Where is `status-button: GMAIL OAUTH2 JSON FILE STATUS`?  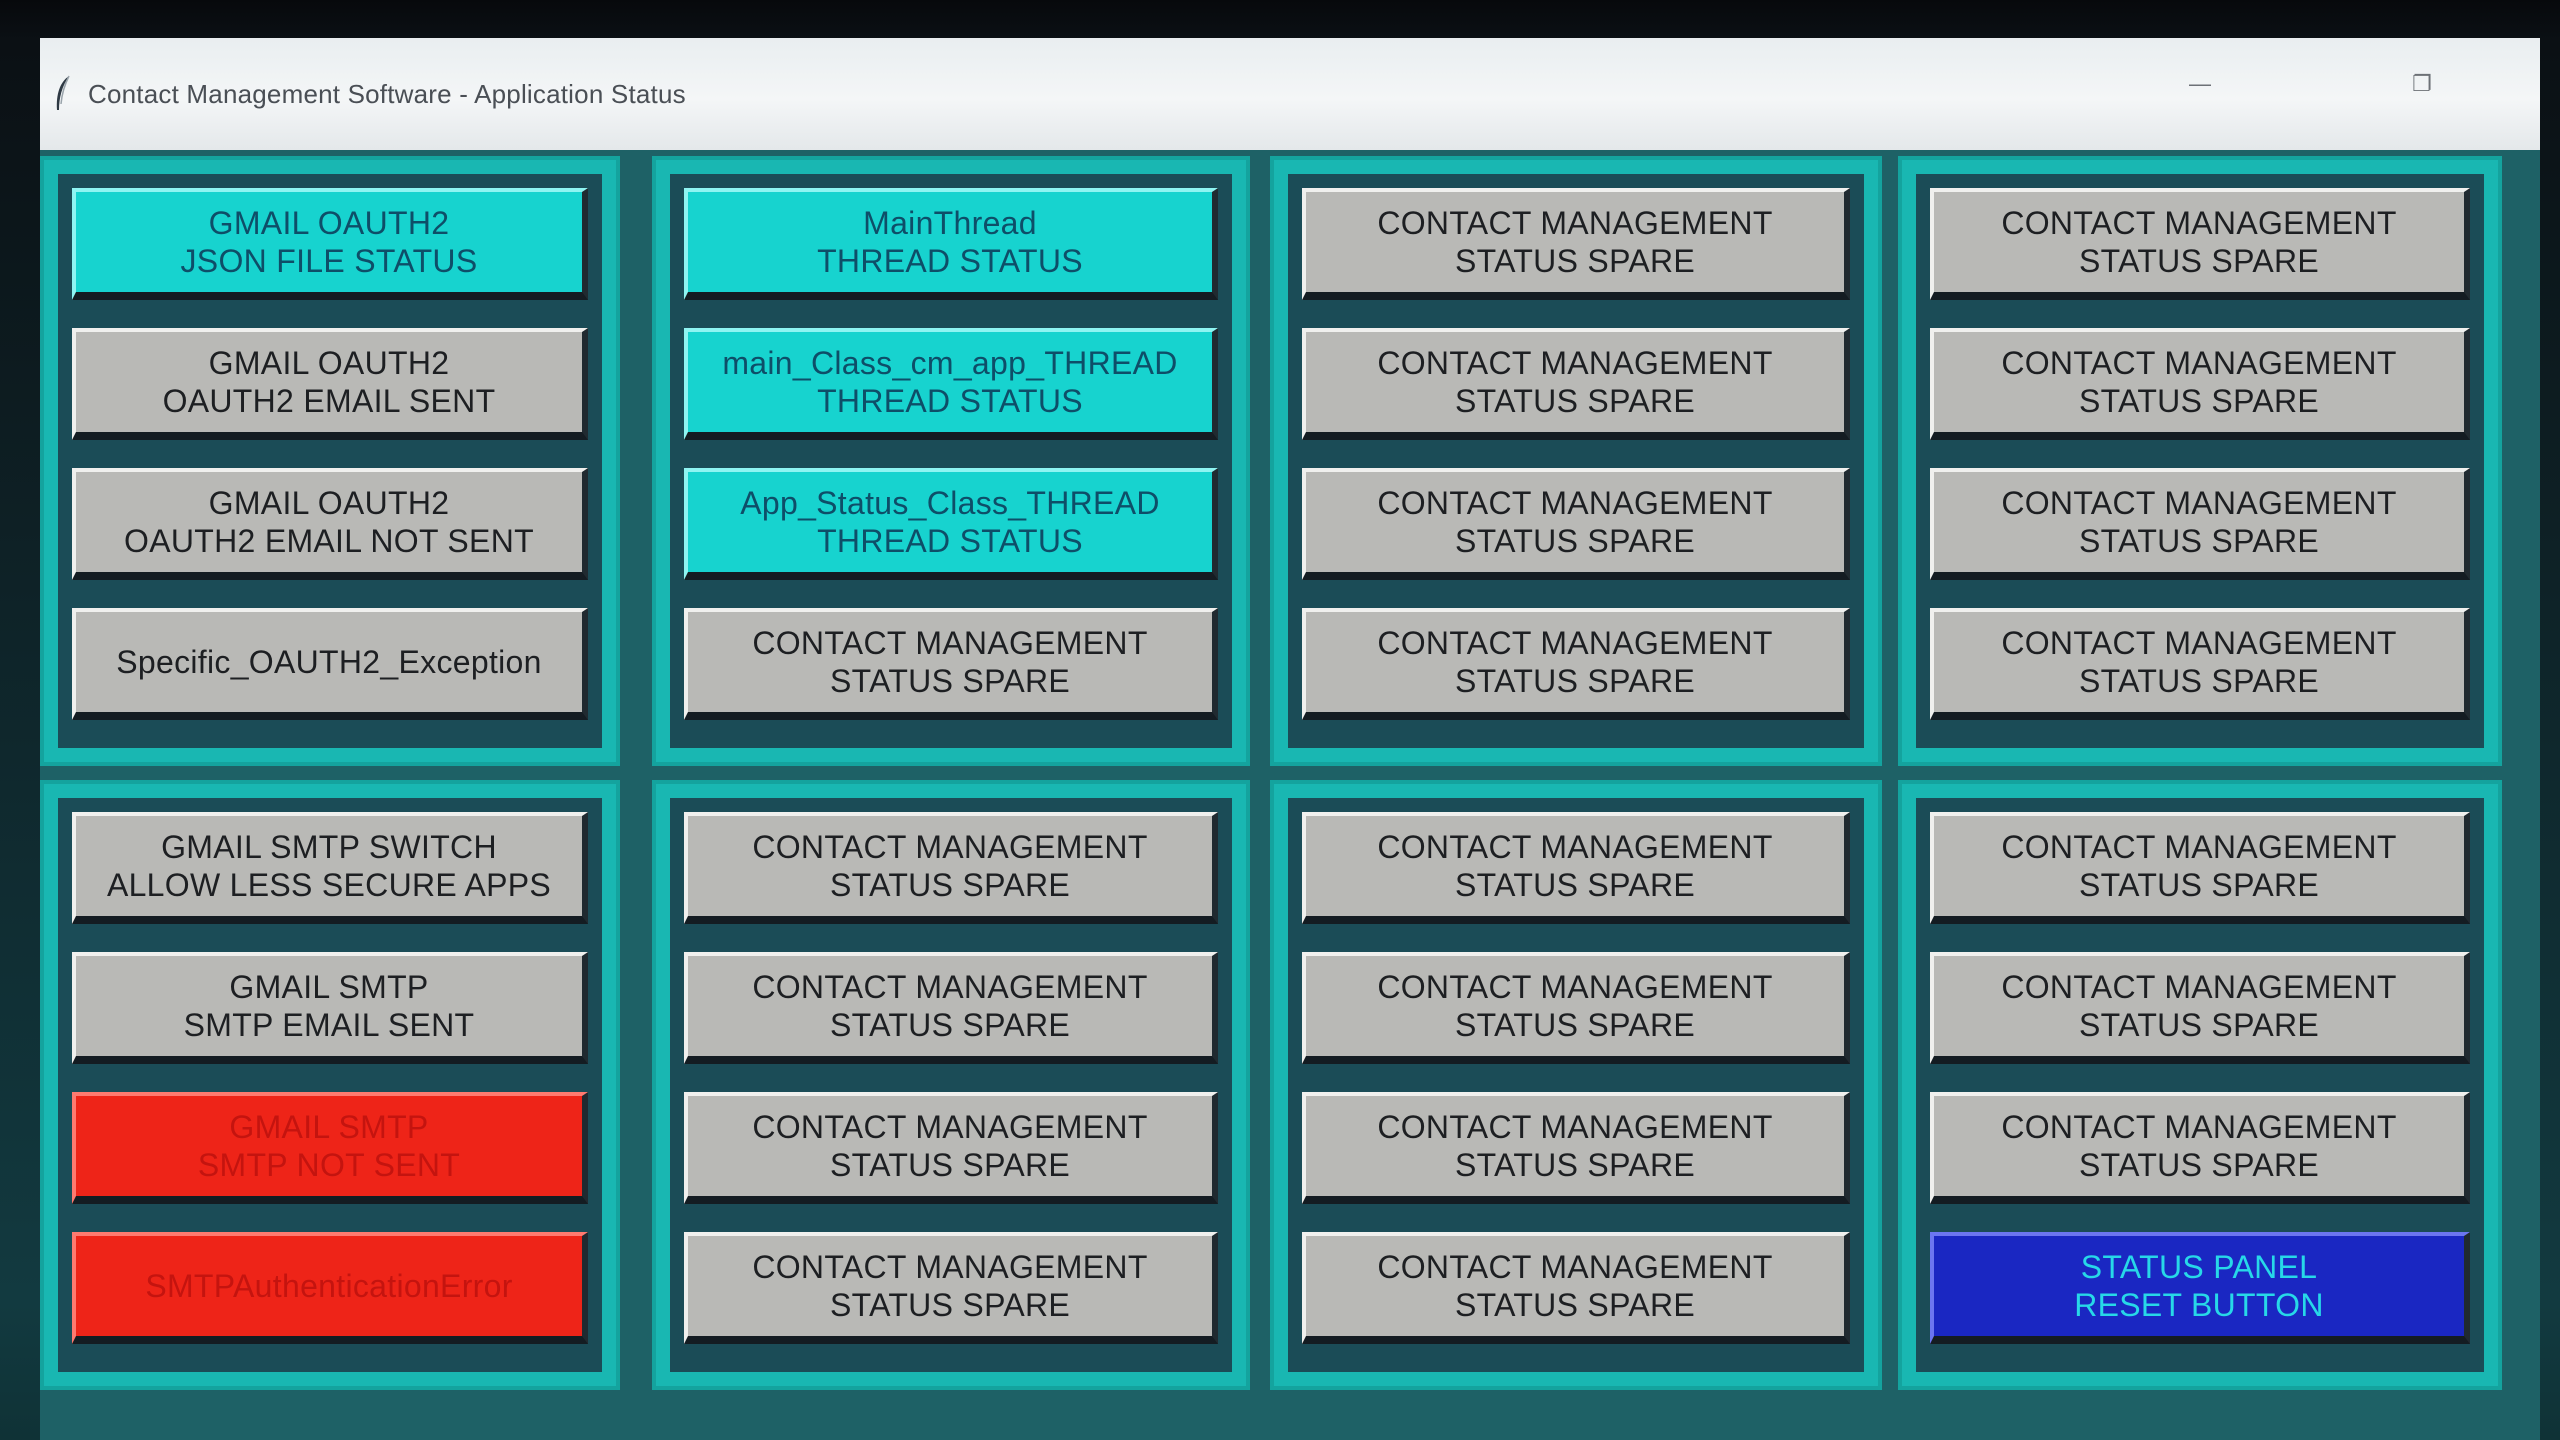 status-button: GMAIL OAUTH2 JSON FILE STATUS is located at coordinates (330, 244).